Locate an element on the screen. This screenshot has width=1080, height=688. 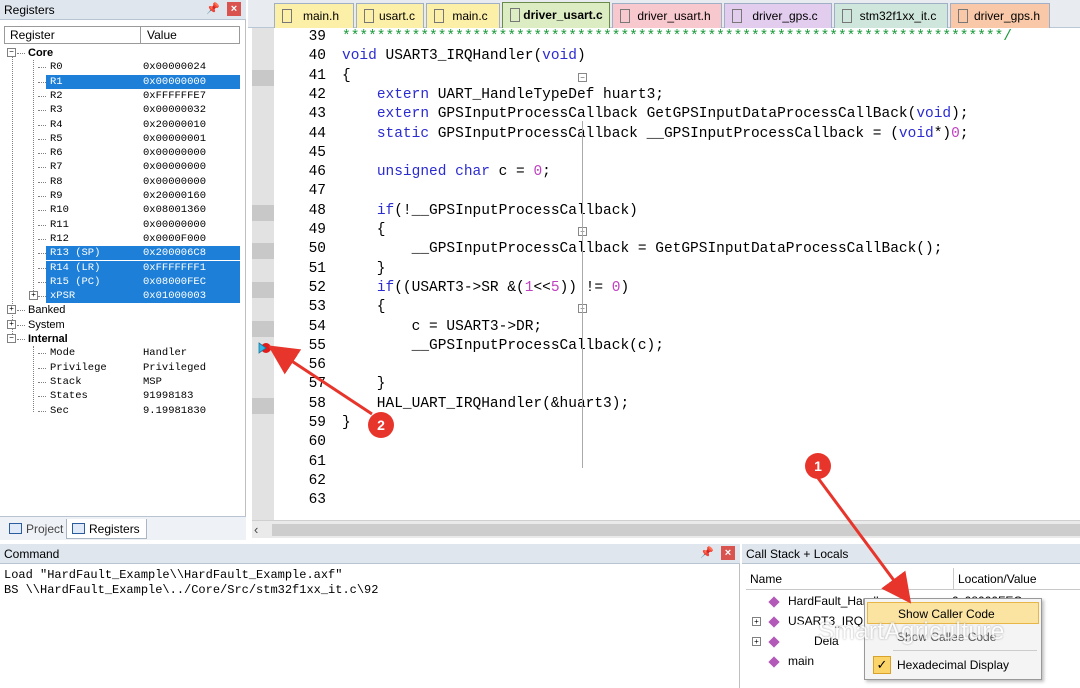
arrow-to-menu is located at coordinates (864, 540).